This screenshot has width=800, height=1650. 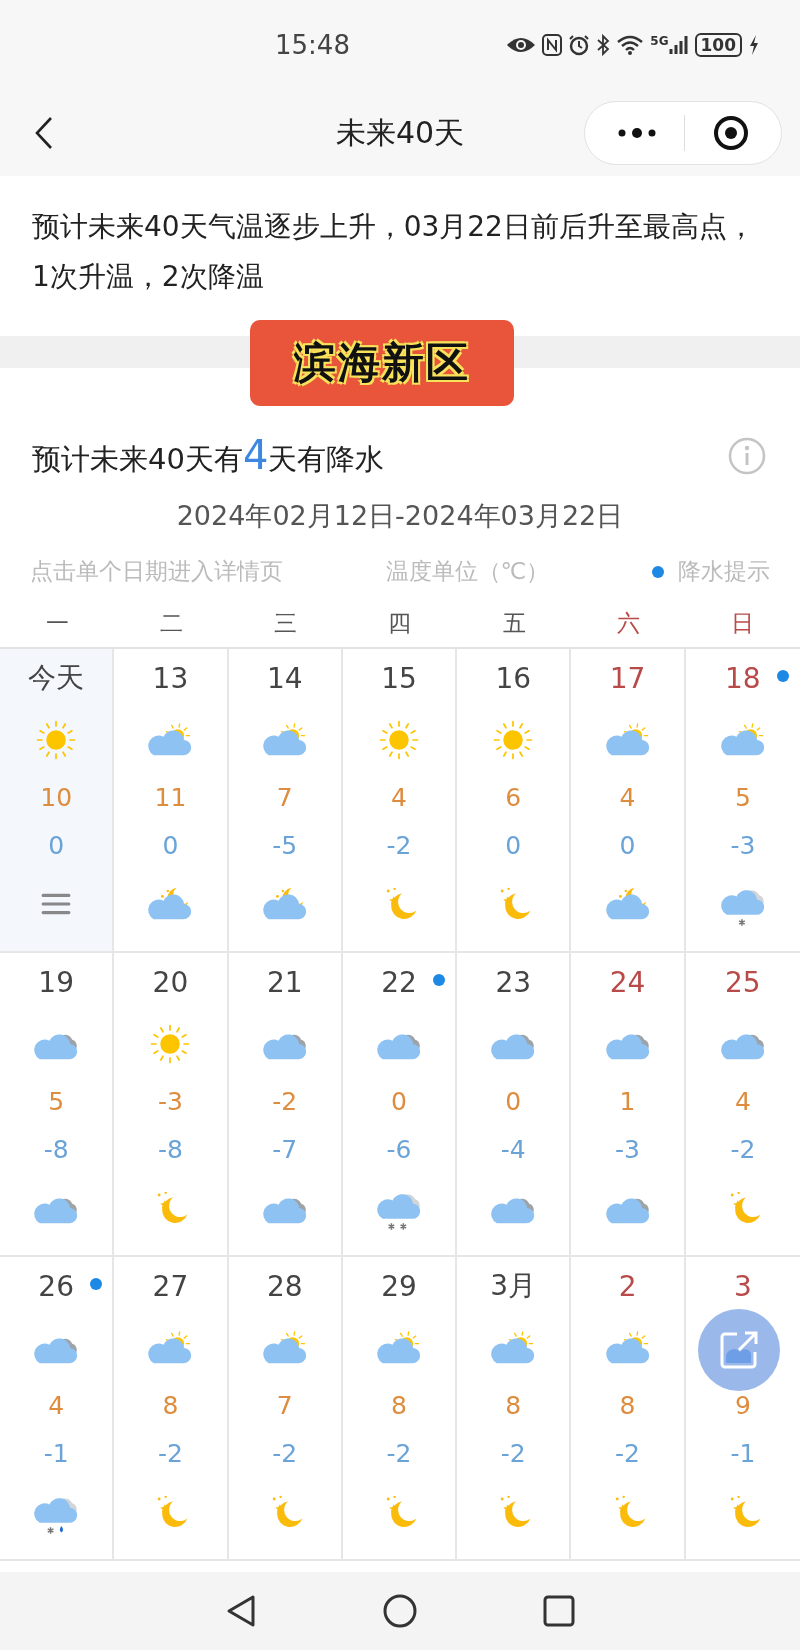 What do you see at coordinates (399, 1286) in the screenshot?
I see `date-label: 29` at bounding box center [399, 1286].